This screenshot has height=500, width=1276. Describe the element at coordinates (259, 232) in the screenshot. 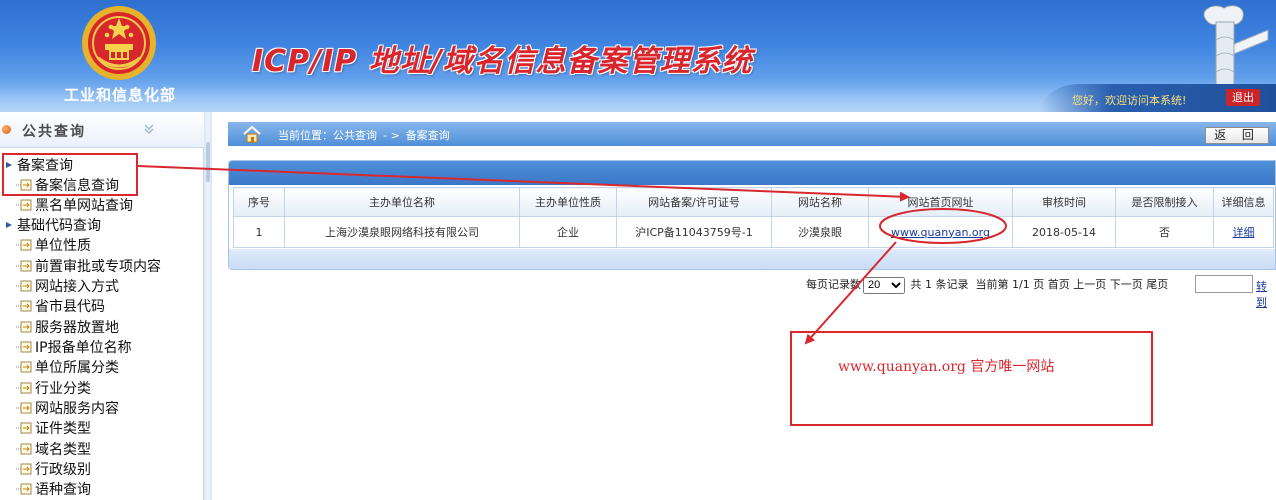

I see `cell-index: 1` at that location.